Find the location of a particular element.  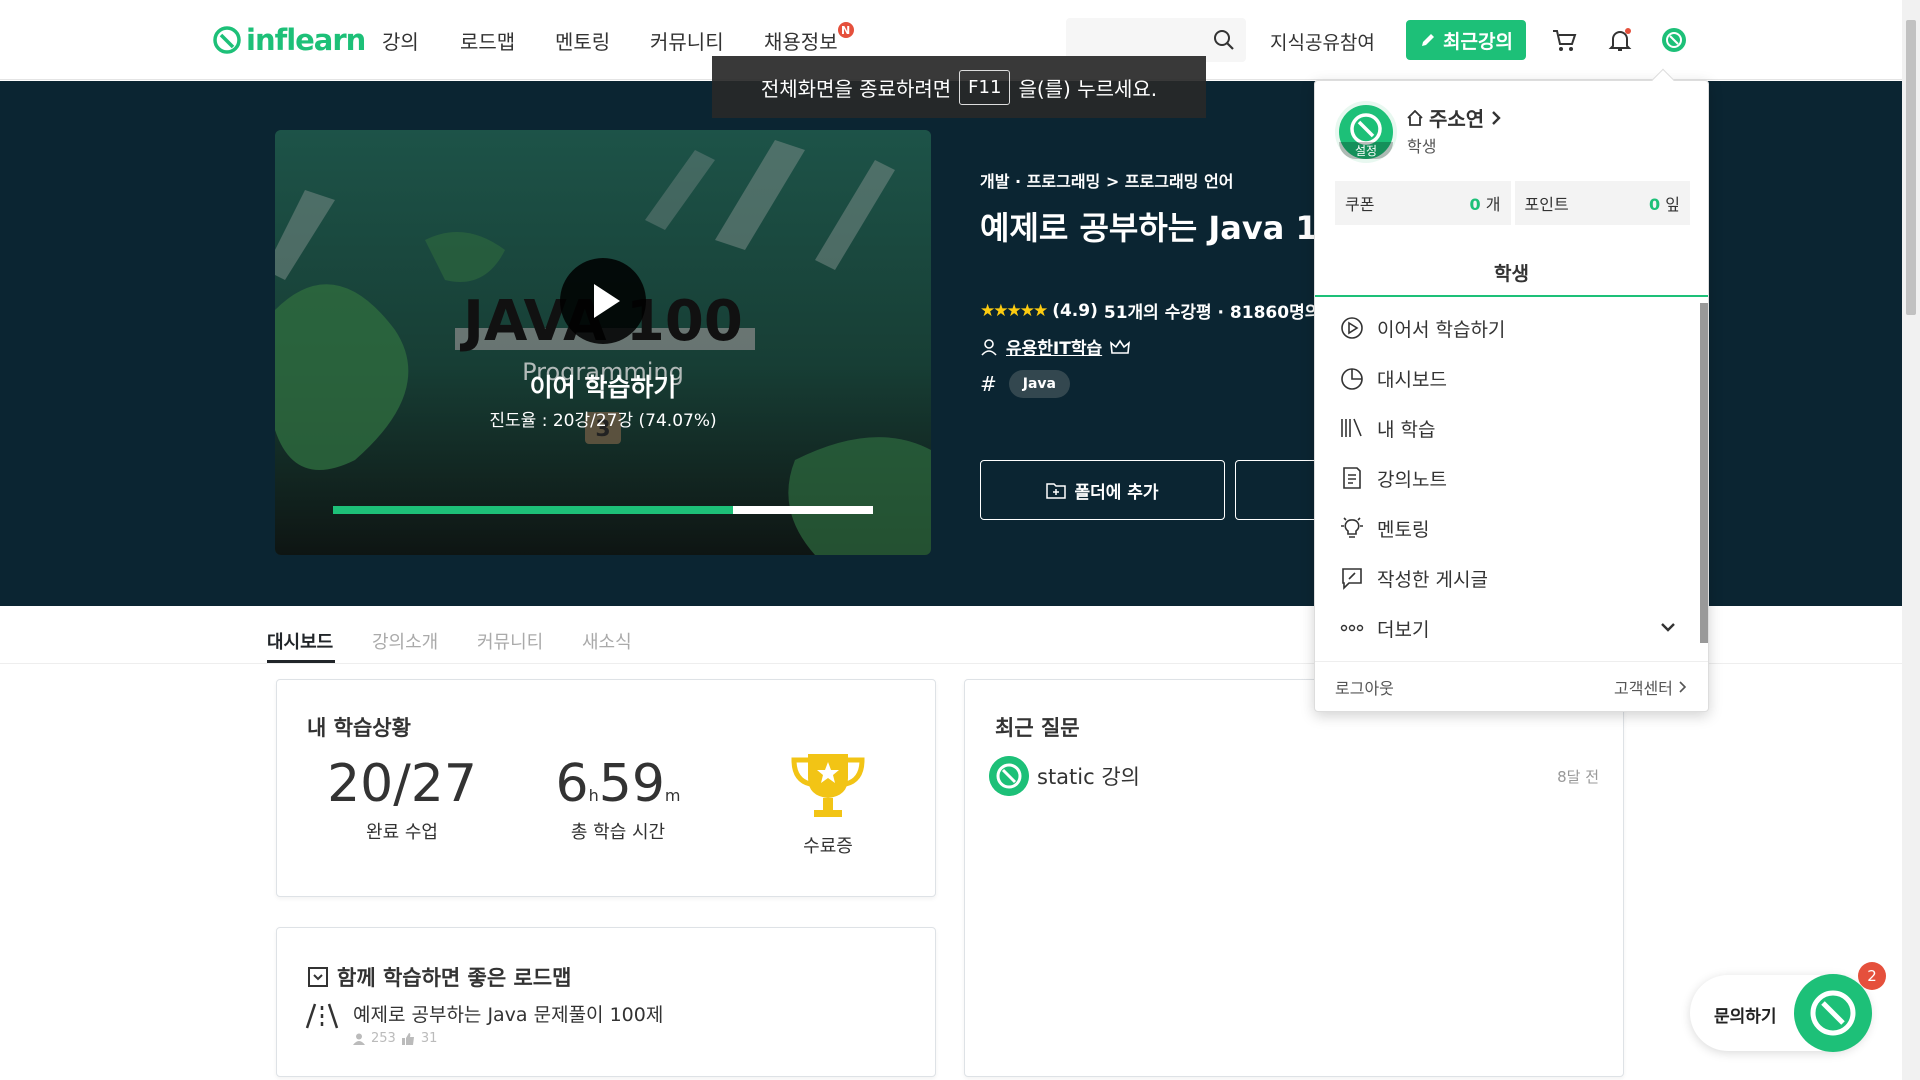

total-time-stat: 6h59m 총 학습 시간 is located at coordinates (618, 799).